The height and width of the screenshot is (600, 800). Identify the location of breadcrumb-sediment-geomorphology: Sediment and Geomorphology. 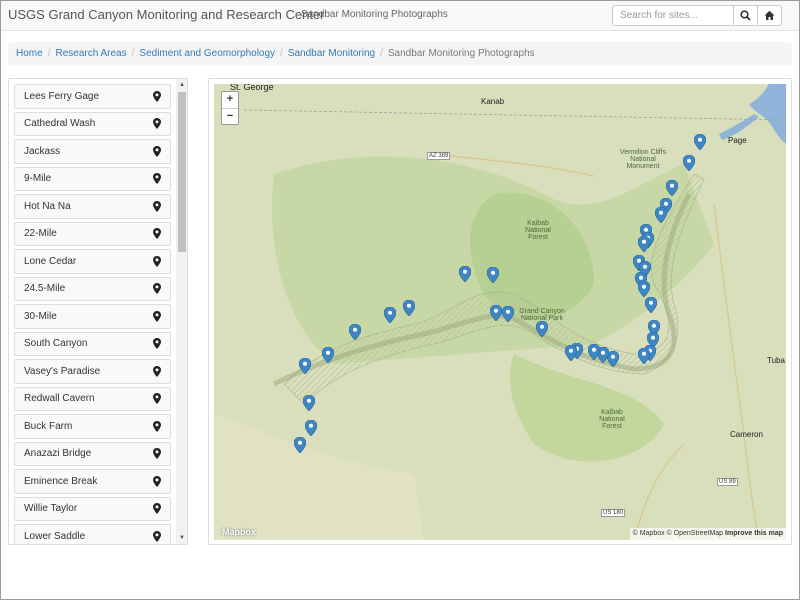
(207, 53).